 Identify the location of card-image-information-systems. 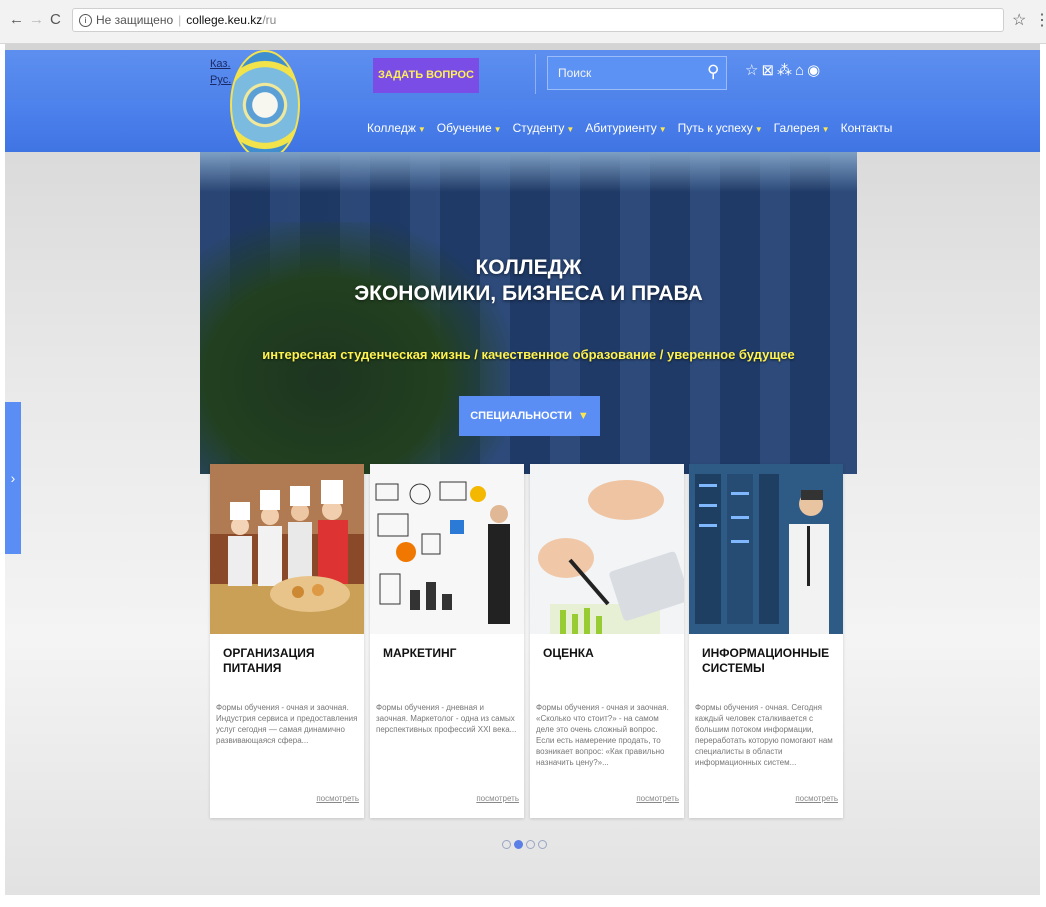
(766, 549).